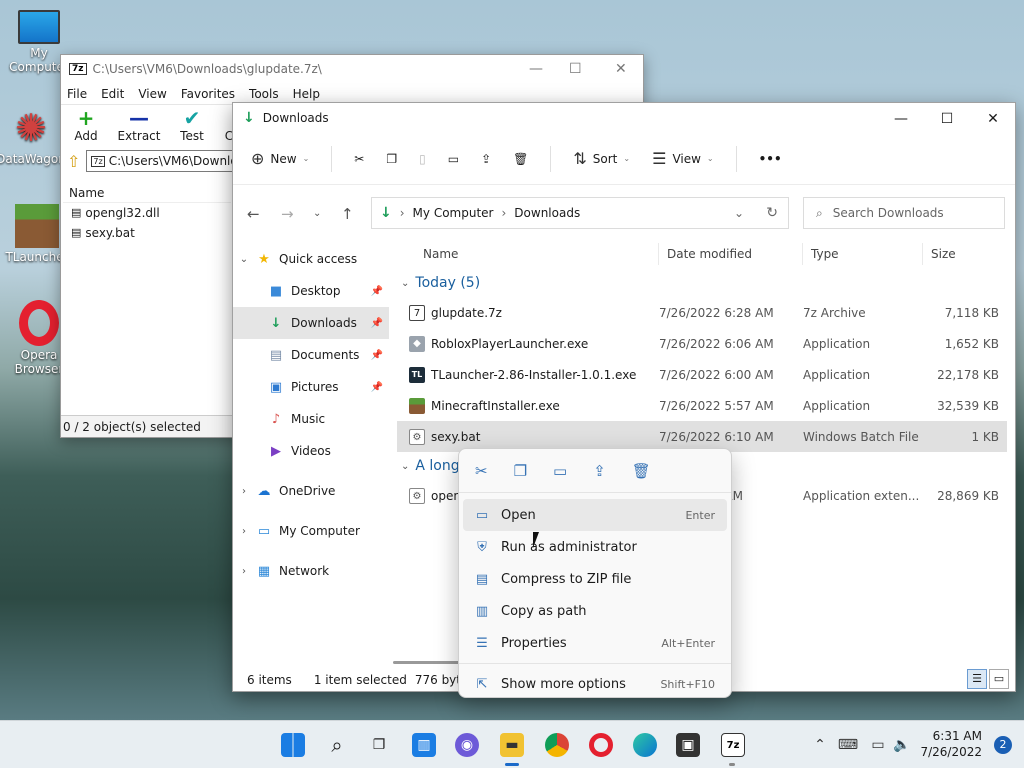 This screenshot has height=768, width=1024. What do you see at coordinates (376, 323) in the screenshot?
I see `pin-icon: 📌` at bounding box center [376, 323].